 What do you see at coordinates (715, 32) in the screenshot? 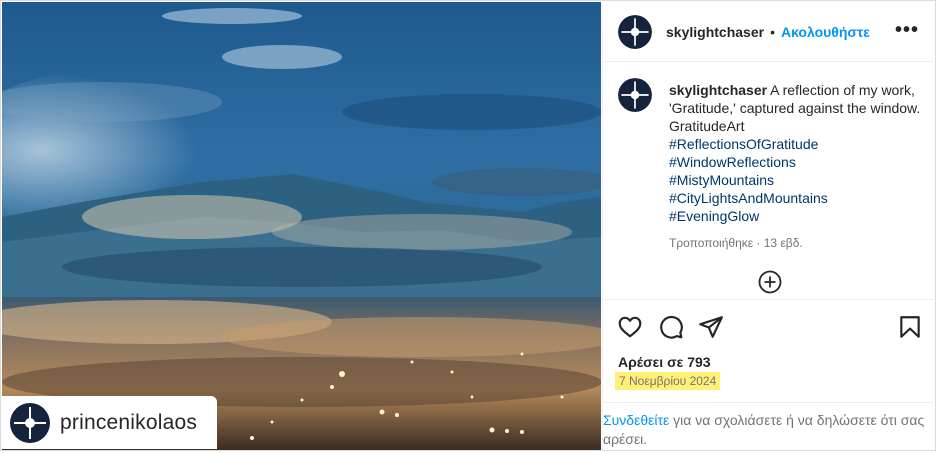
I see `author-username: skylightchaser` at bounding box center [715, 32].